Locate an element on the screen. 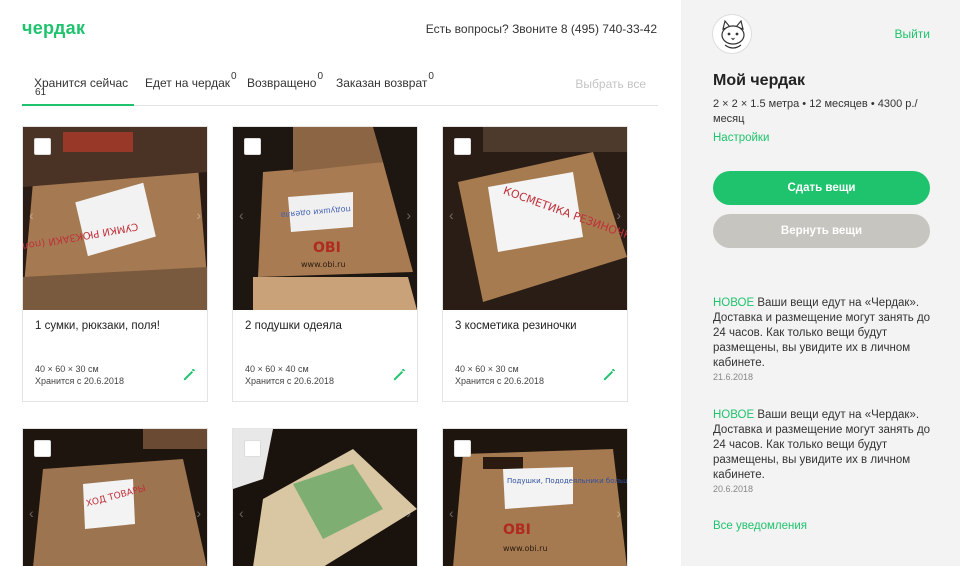  item-card: ХОД ТОВАРЫ ‹ › is located at coordinates (115, 497).